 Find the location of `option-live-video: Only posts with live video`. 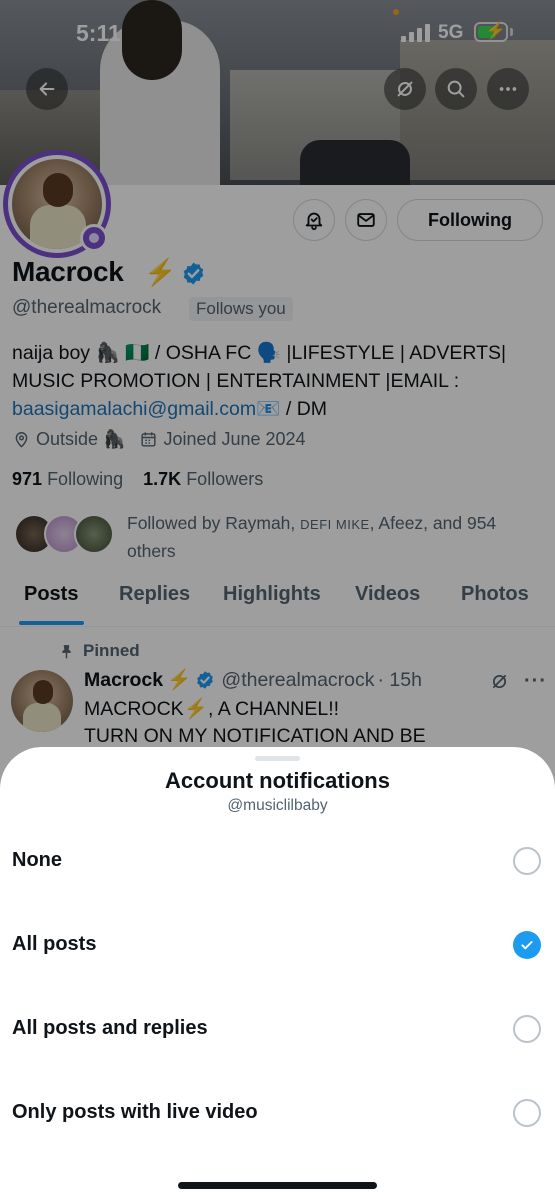

option-live-video: Only posts with live video is located at coordinates (277, 1114).